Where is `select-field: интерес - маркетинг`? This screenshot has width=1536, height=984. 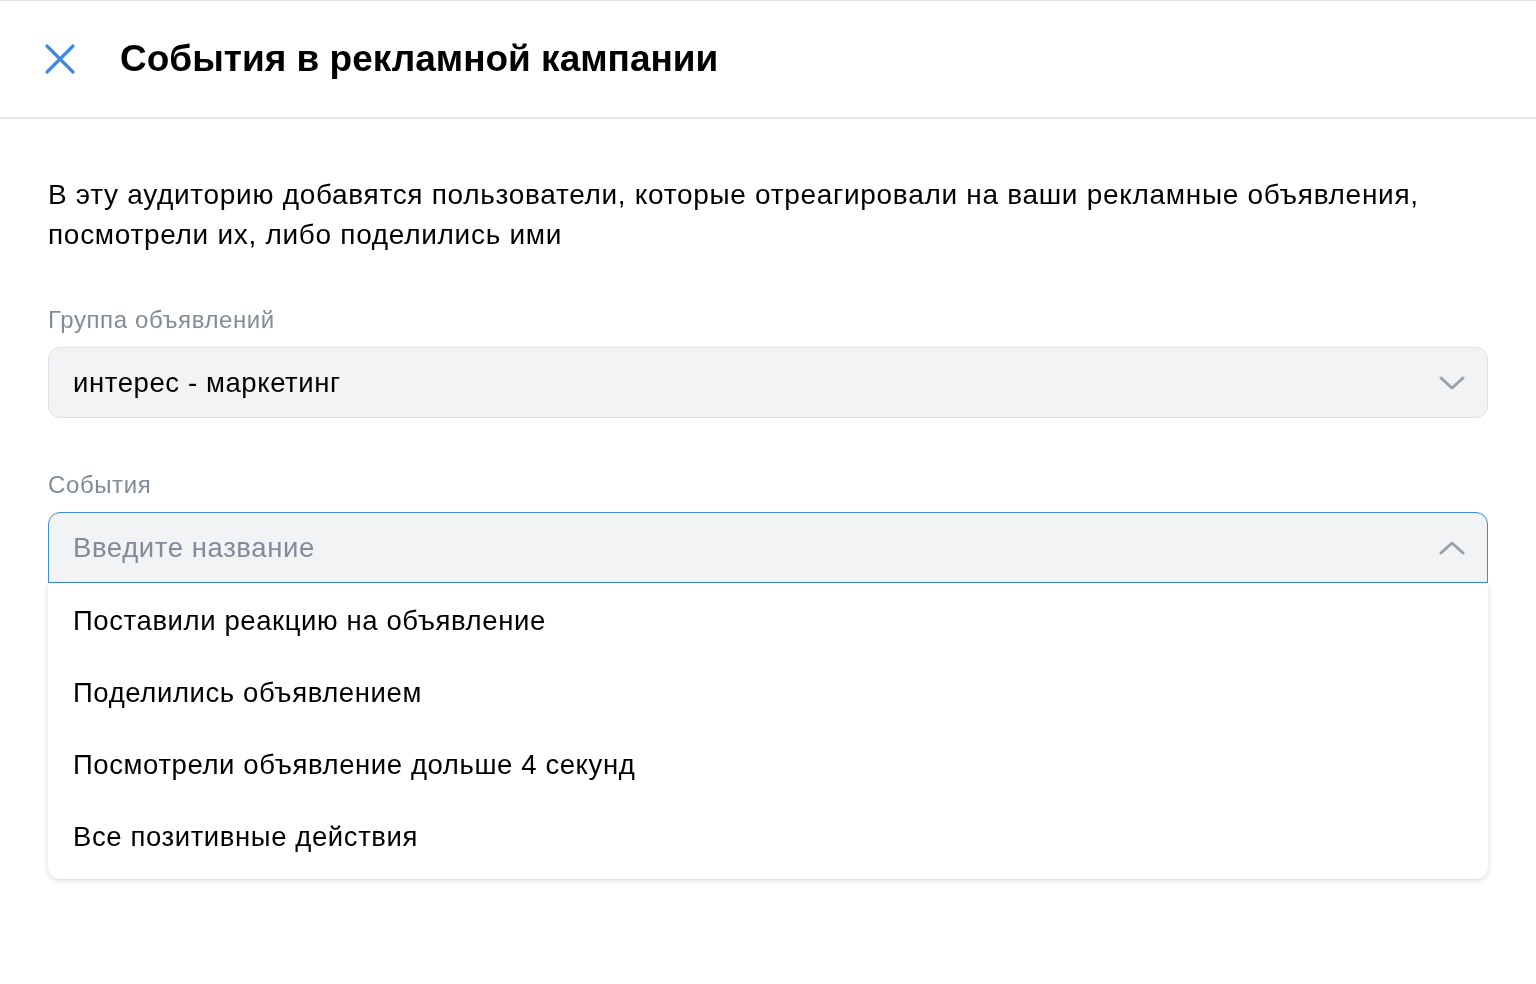
select-field: интерес - маркетинг is located at coordinates (768, 382).